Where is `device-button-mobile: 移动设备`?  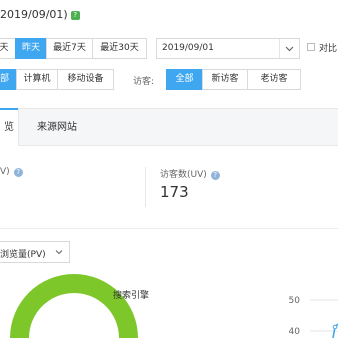 device-button-mobile: 移动设备 is located at coordinates (85, 79).